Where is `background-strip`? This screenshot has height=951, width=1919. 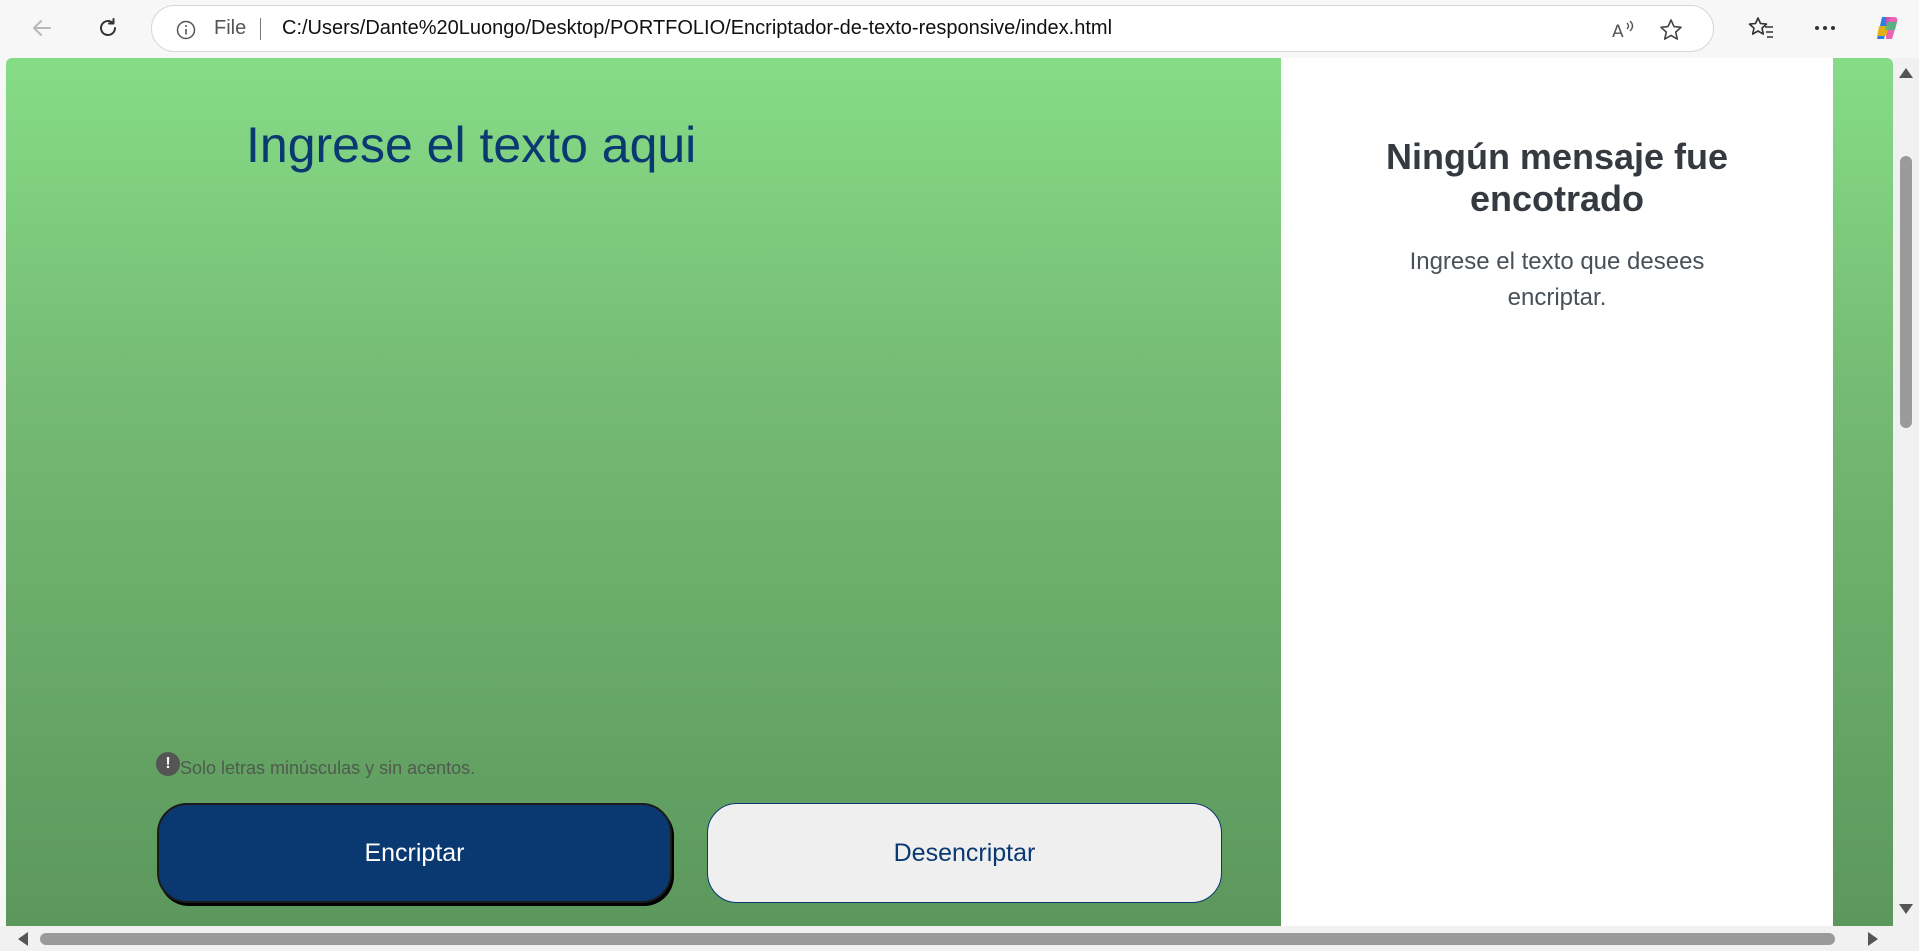 background-strip is located at coordinates (1863, 492).